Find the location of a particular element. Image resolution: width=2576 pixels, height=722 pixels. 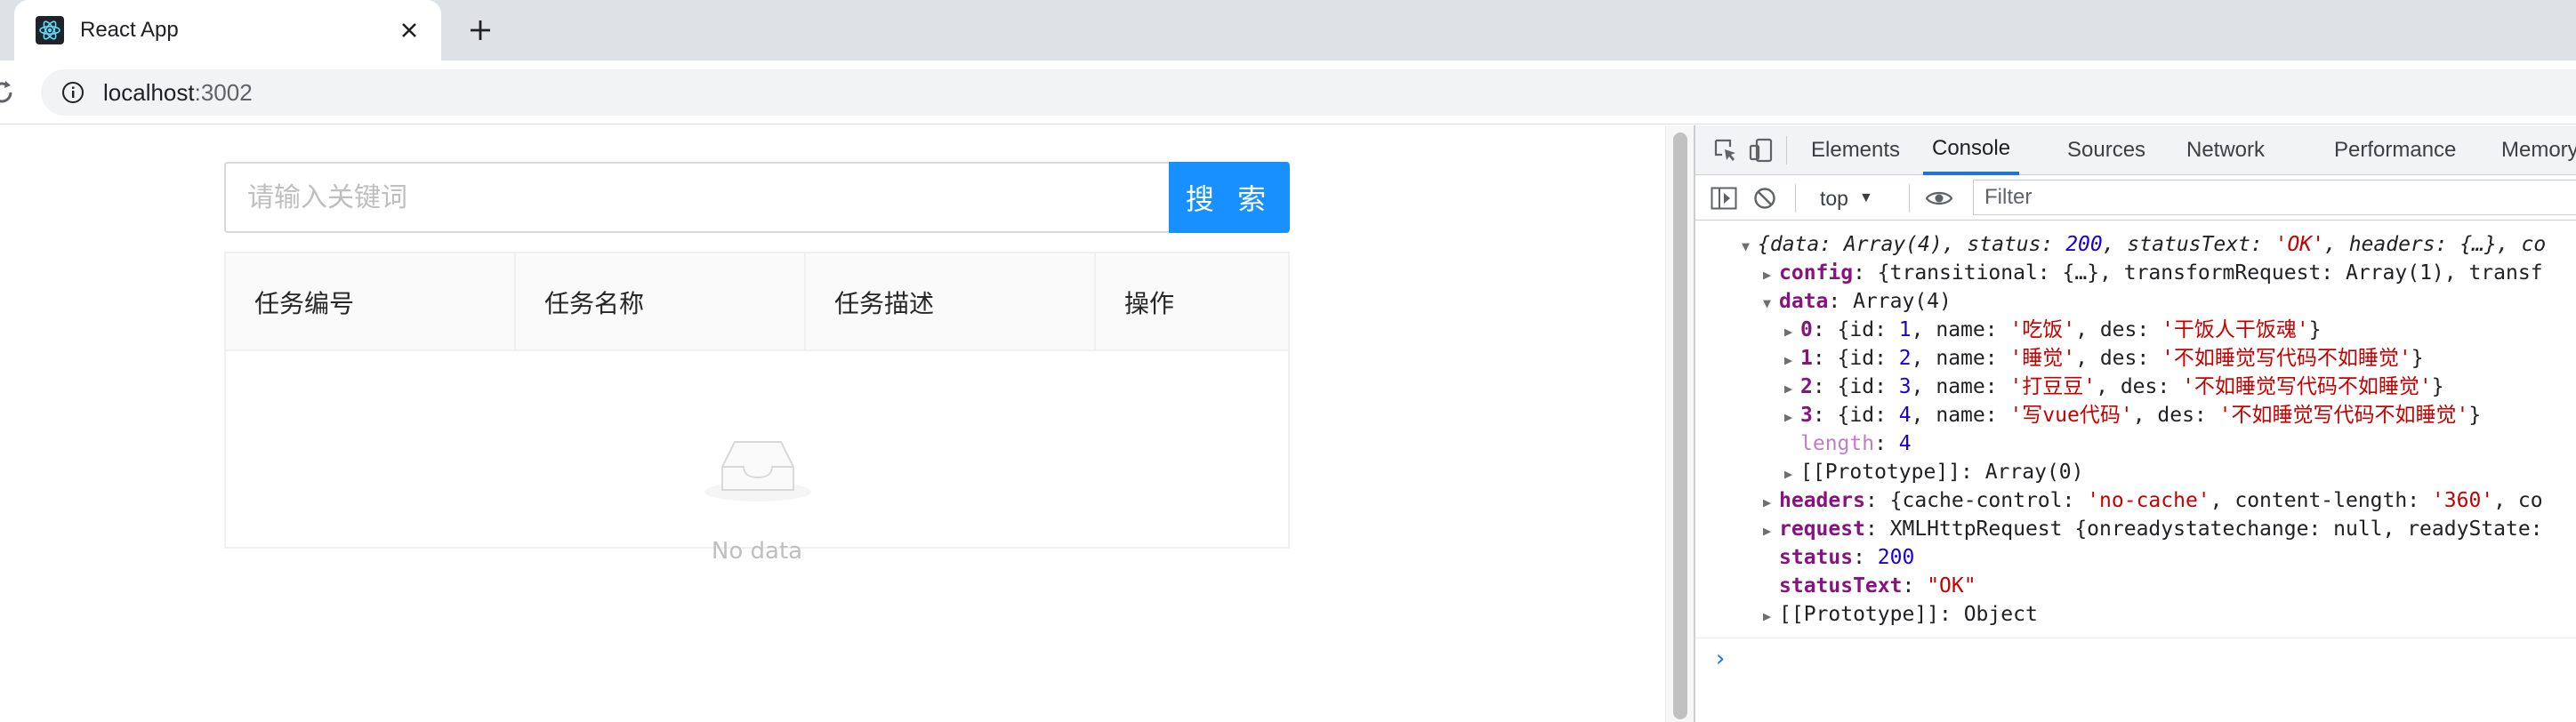

search-button: 搜 索 is located at coordinates (1229, 197).